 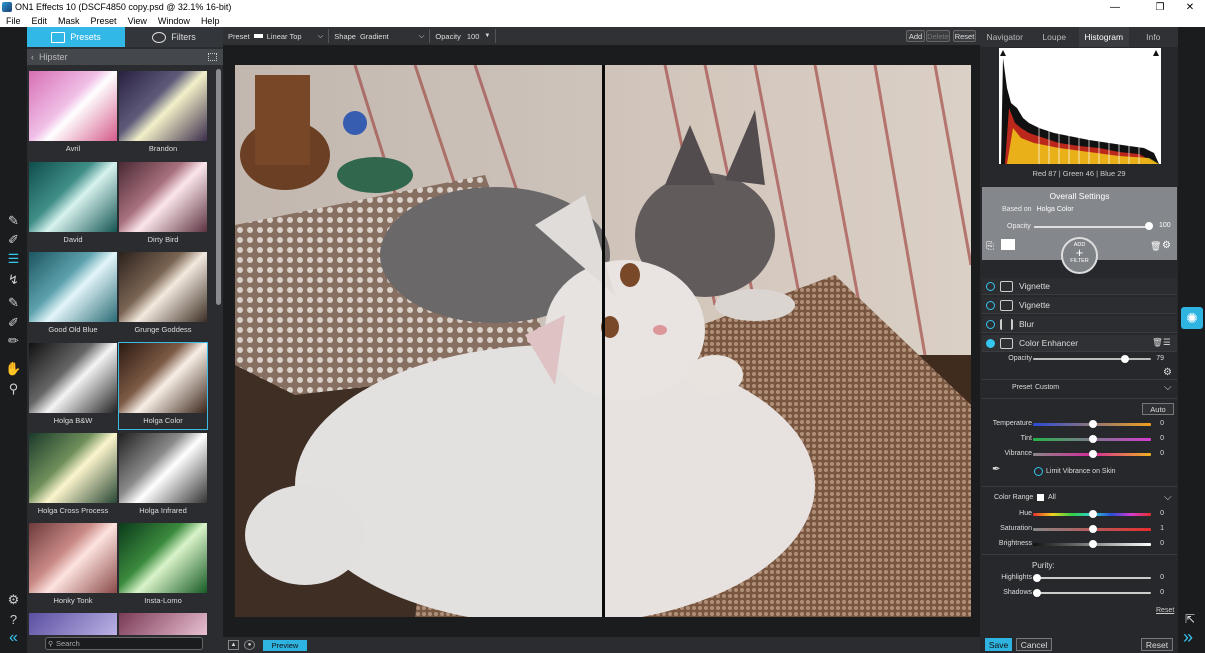 I want to click on search-input: ⚲ Search, so click(x=124, y=643).